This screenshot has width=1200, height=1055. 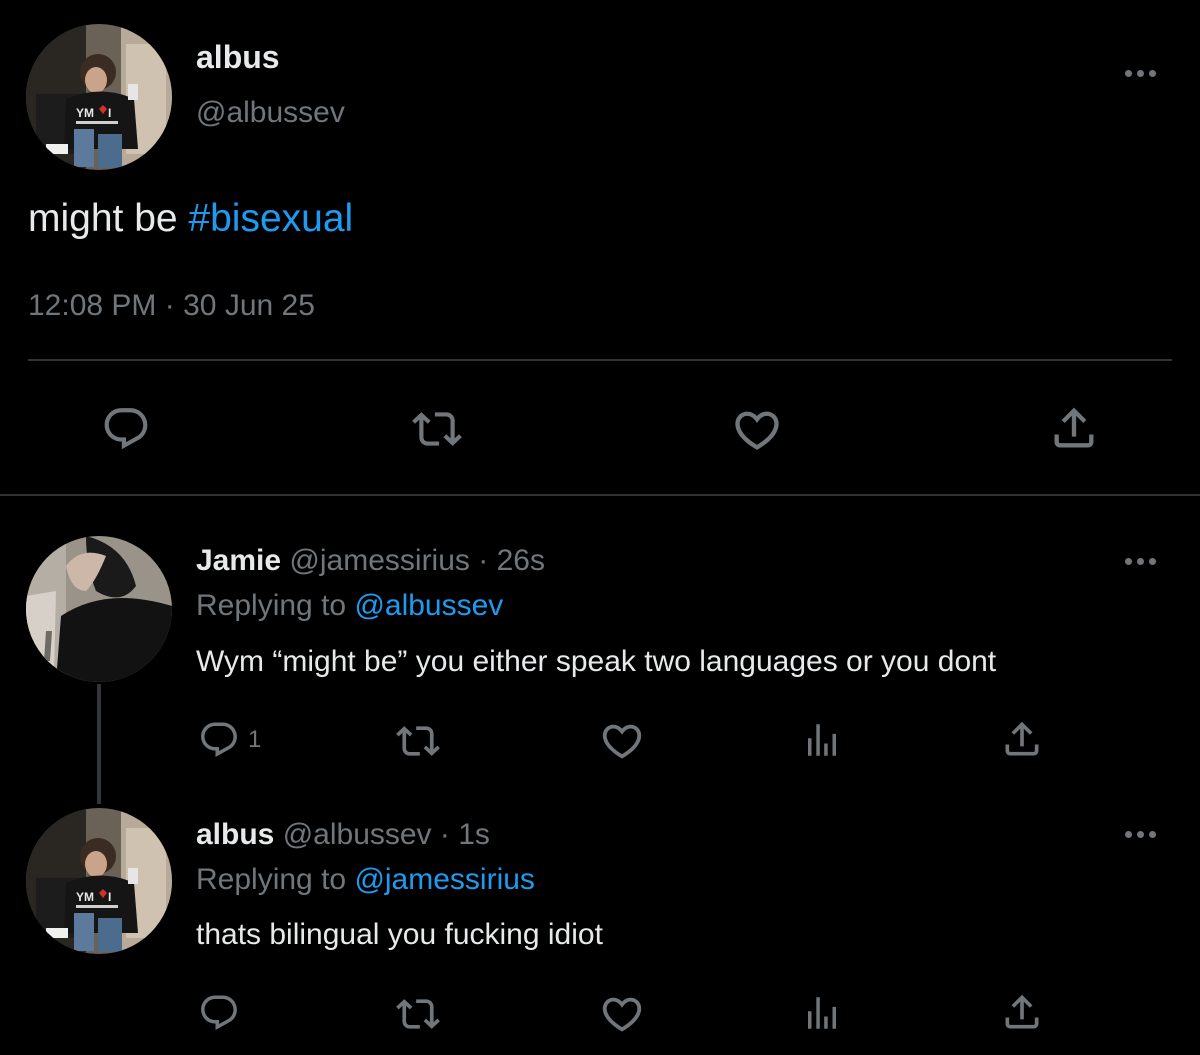 What do you see at coordinates (600, 360) in the screenshot?
I see `divider` at bounding box center [600, 360].